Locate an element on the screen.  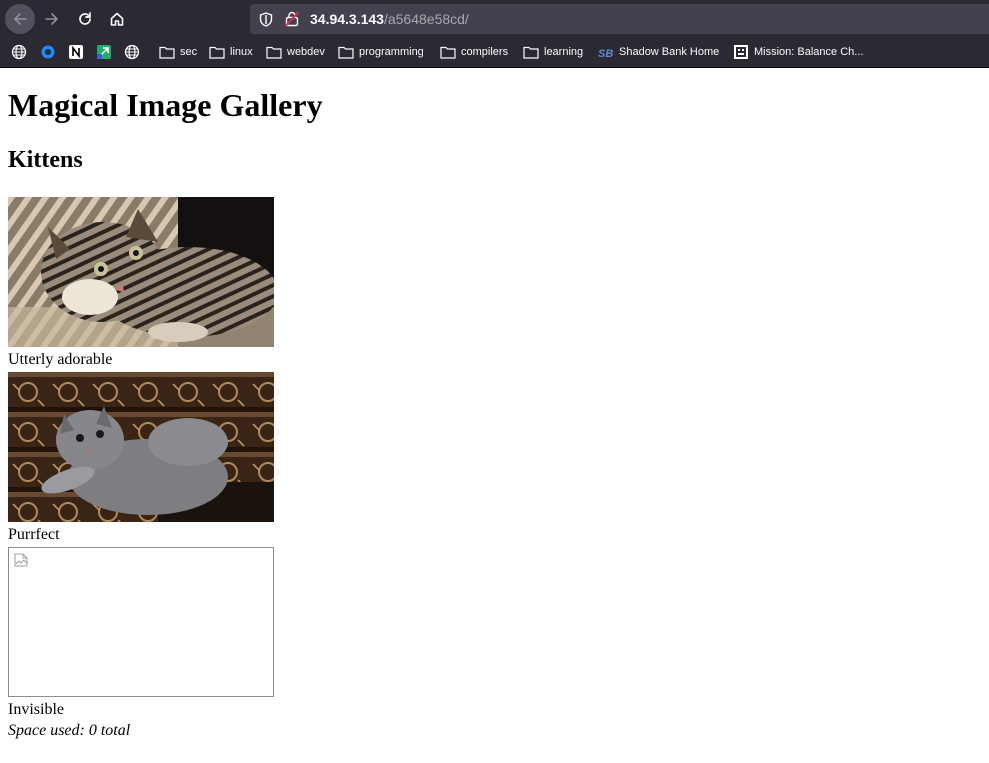
reload-button is located at coordinates (85, 19).